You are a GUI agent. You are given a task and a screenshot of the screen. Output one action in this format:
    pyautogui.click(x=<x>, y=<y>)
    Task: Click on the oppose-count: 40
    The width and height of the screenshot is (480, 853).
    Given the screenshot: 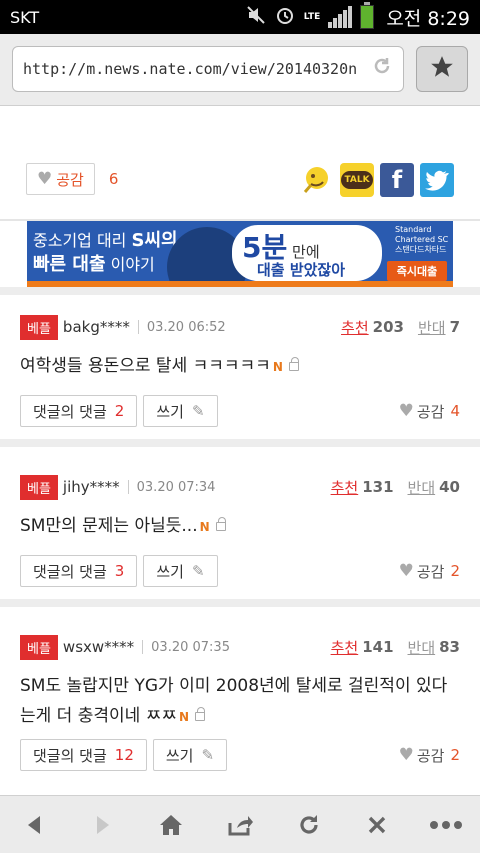 What is the action you would take?
    pyautogui.click(x=449, y=487)
    